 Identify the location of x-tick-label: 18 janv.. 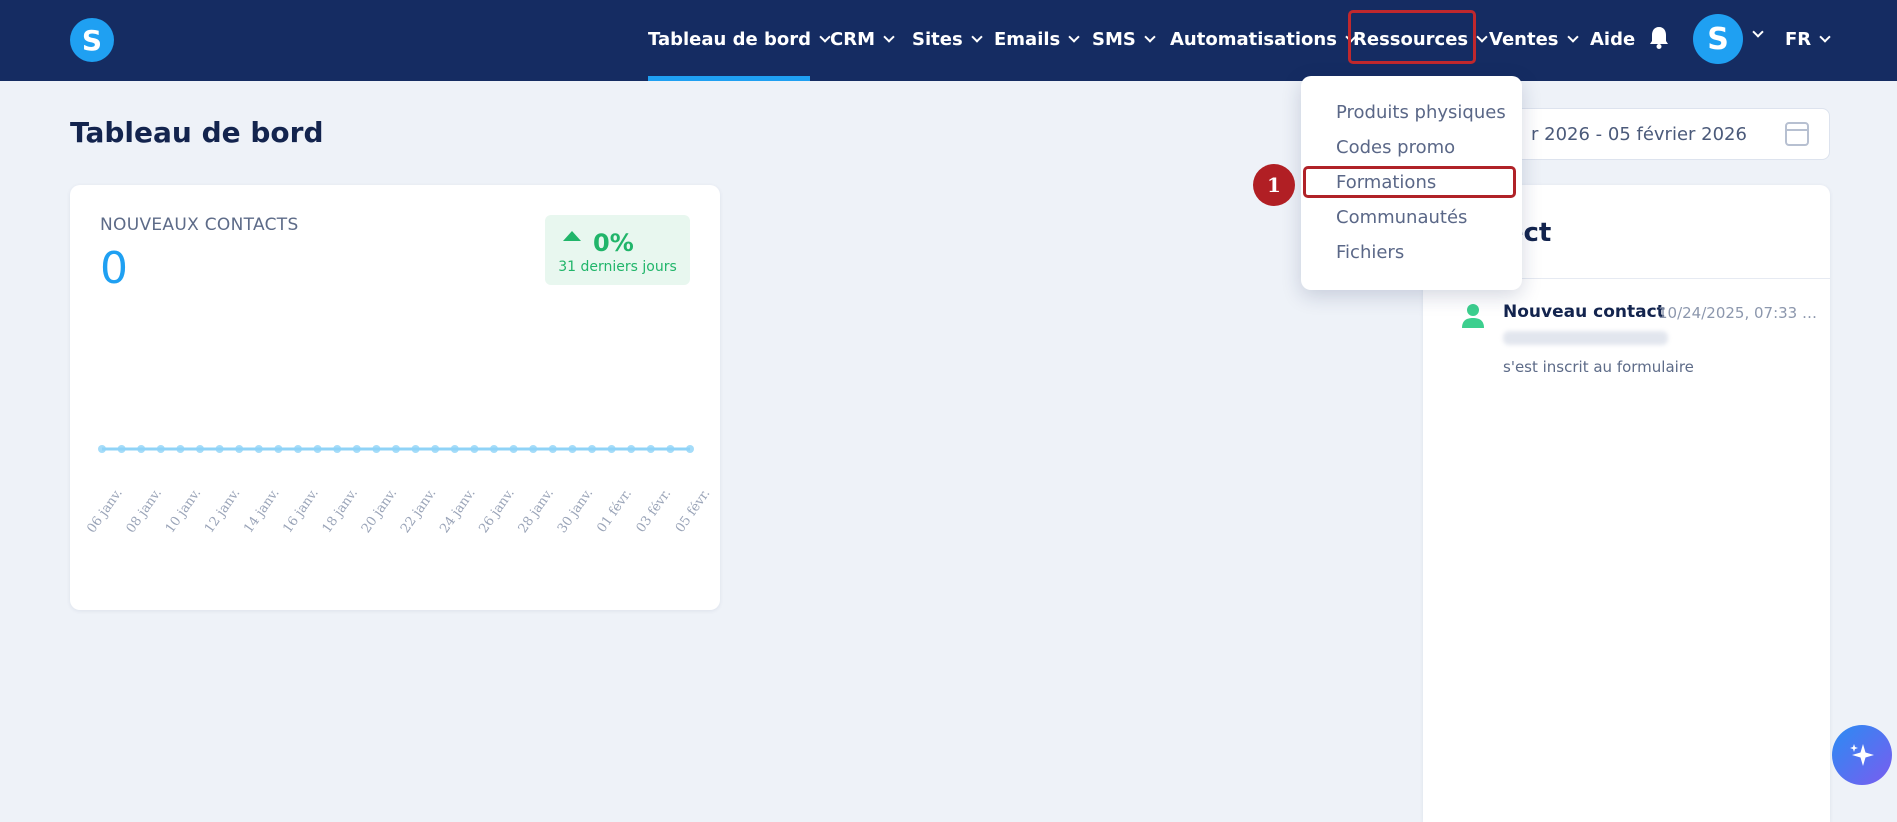
(340, 511).